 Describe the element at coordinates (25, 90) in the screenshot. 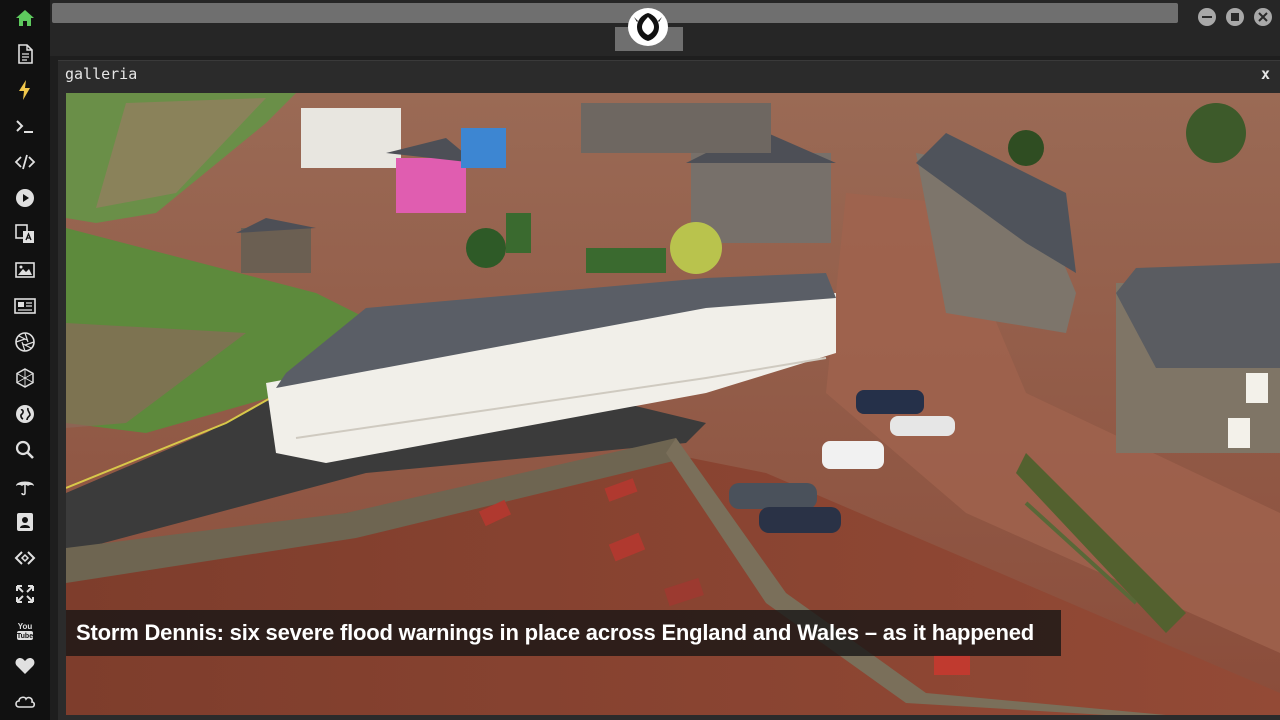

I see `lightning-icon` at that location.